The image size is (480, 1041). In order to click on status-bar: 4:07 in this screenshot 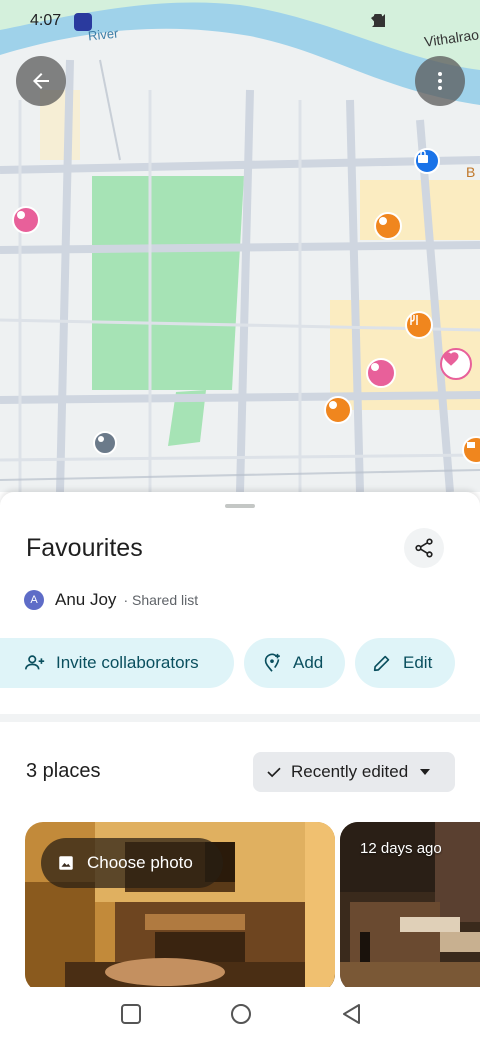, I will do `click(240, 22)`.